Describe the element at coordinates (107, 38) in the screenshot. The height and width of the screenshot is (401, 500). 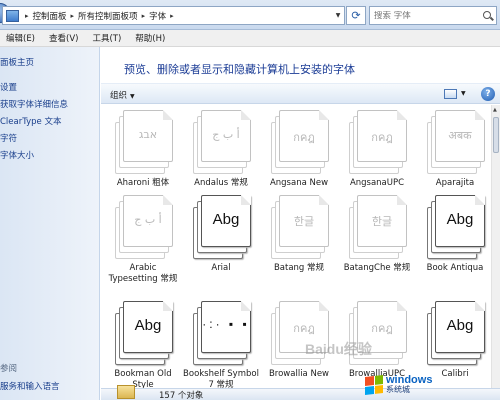
I see `menu-tools: 工具(T)` at that location.